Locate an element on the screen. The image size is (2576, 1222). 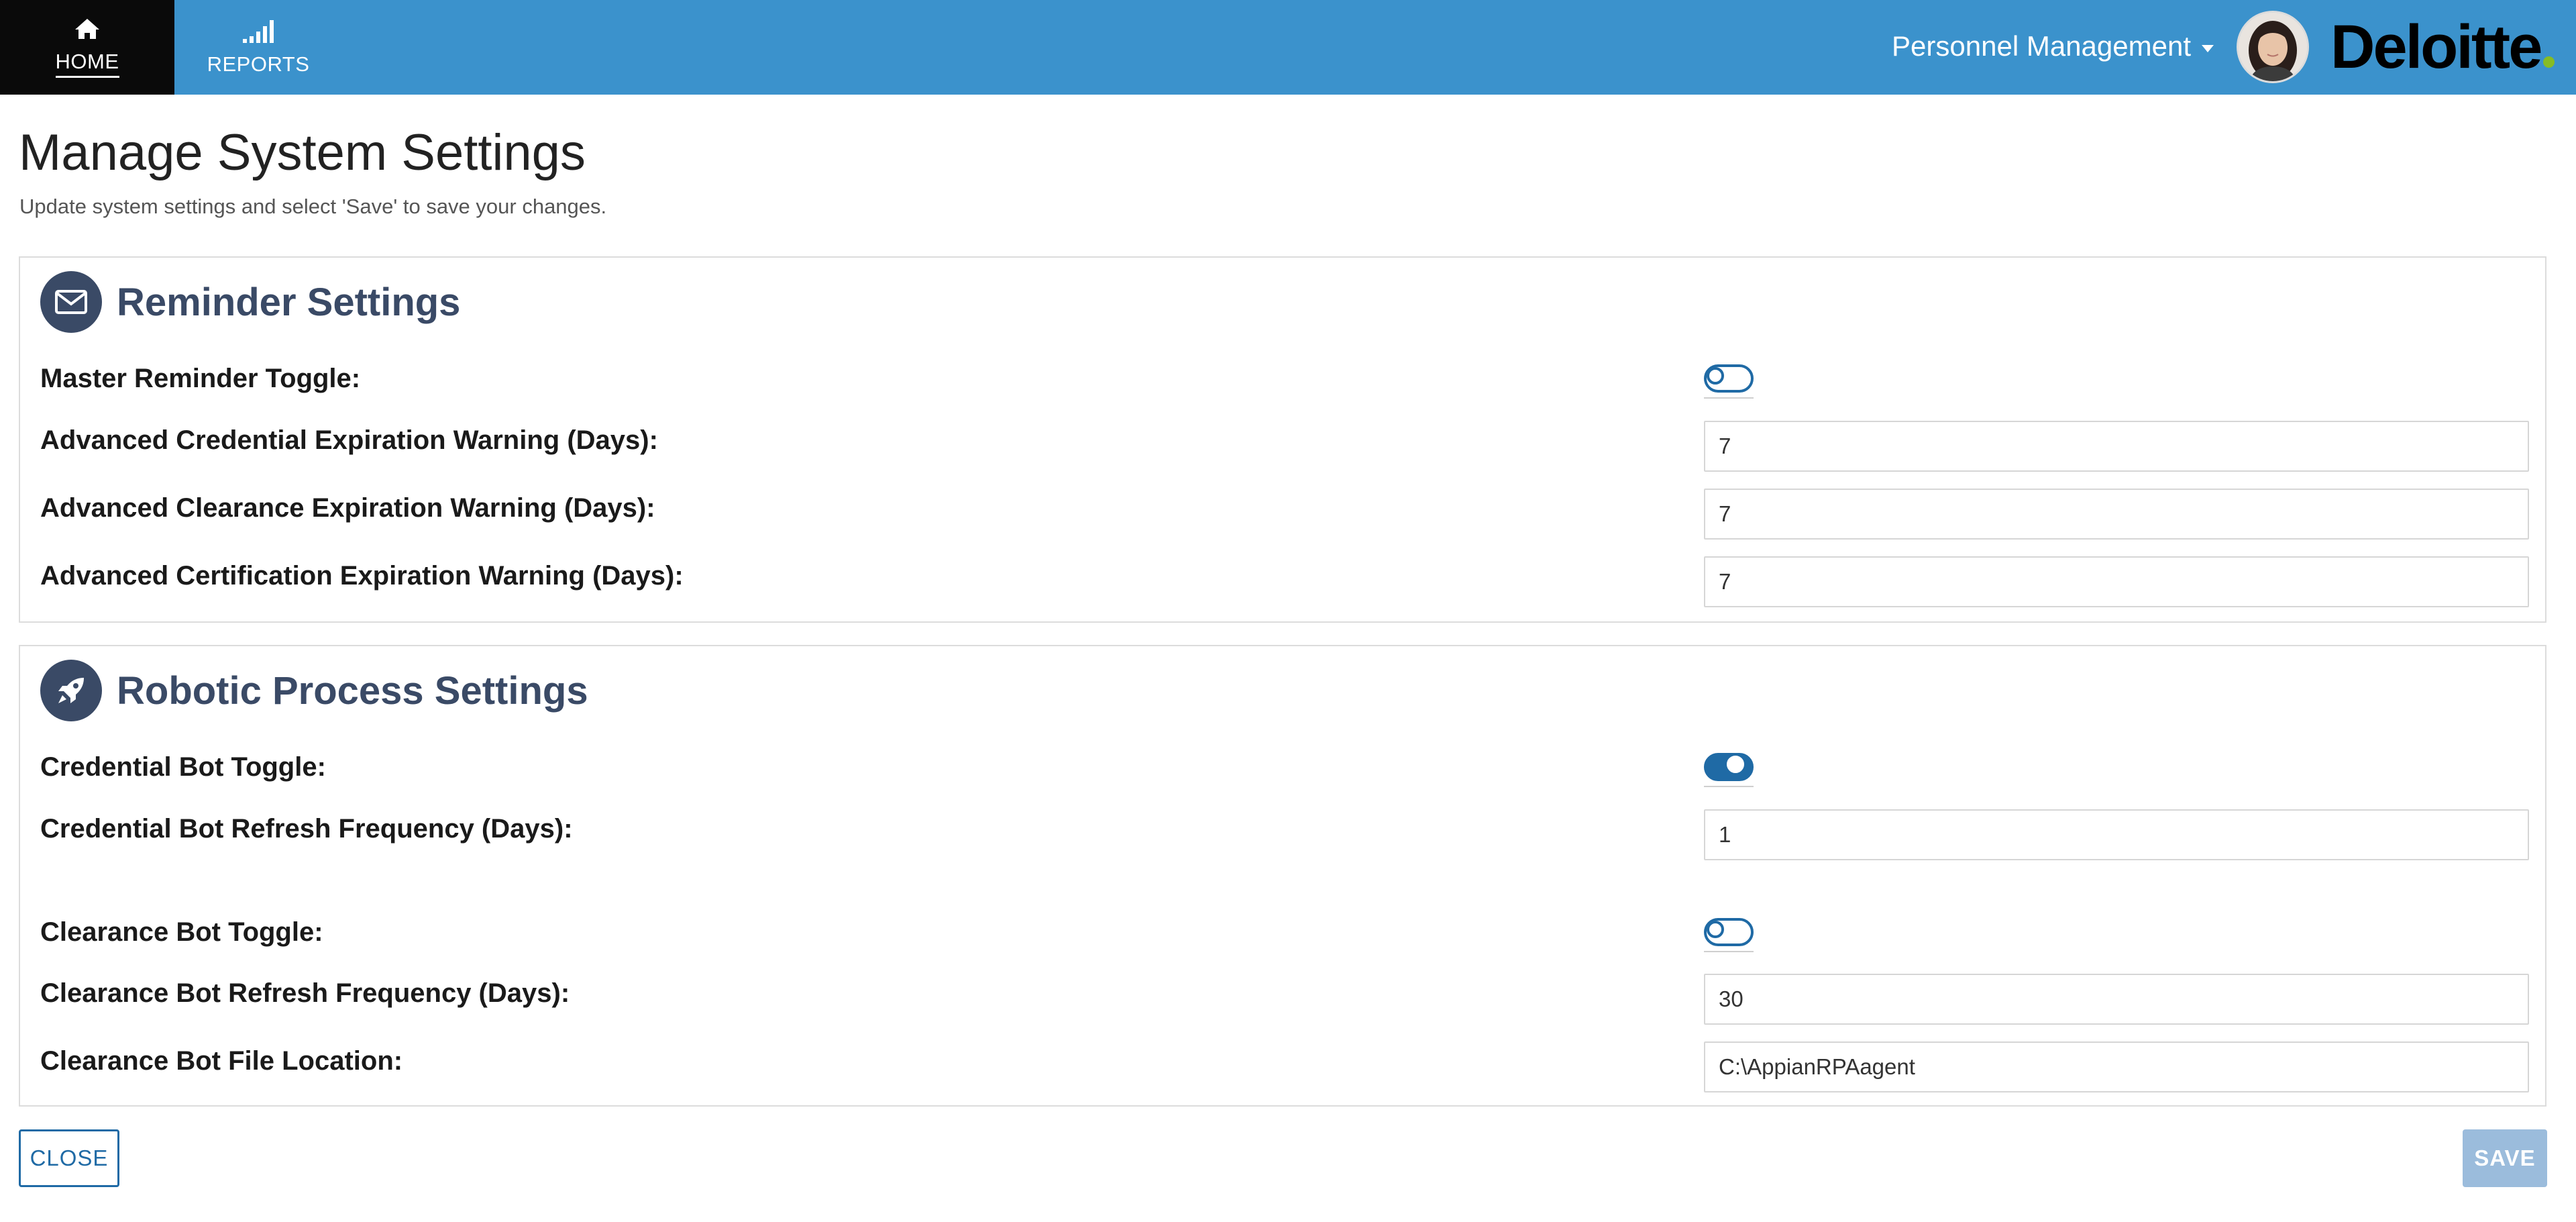
home-icon is located at coordinates (87, 28).